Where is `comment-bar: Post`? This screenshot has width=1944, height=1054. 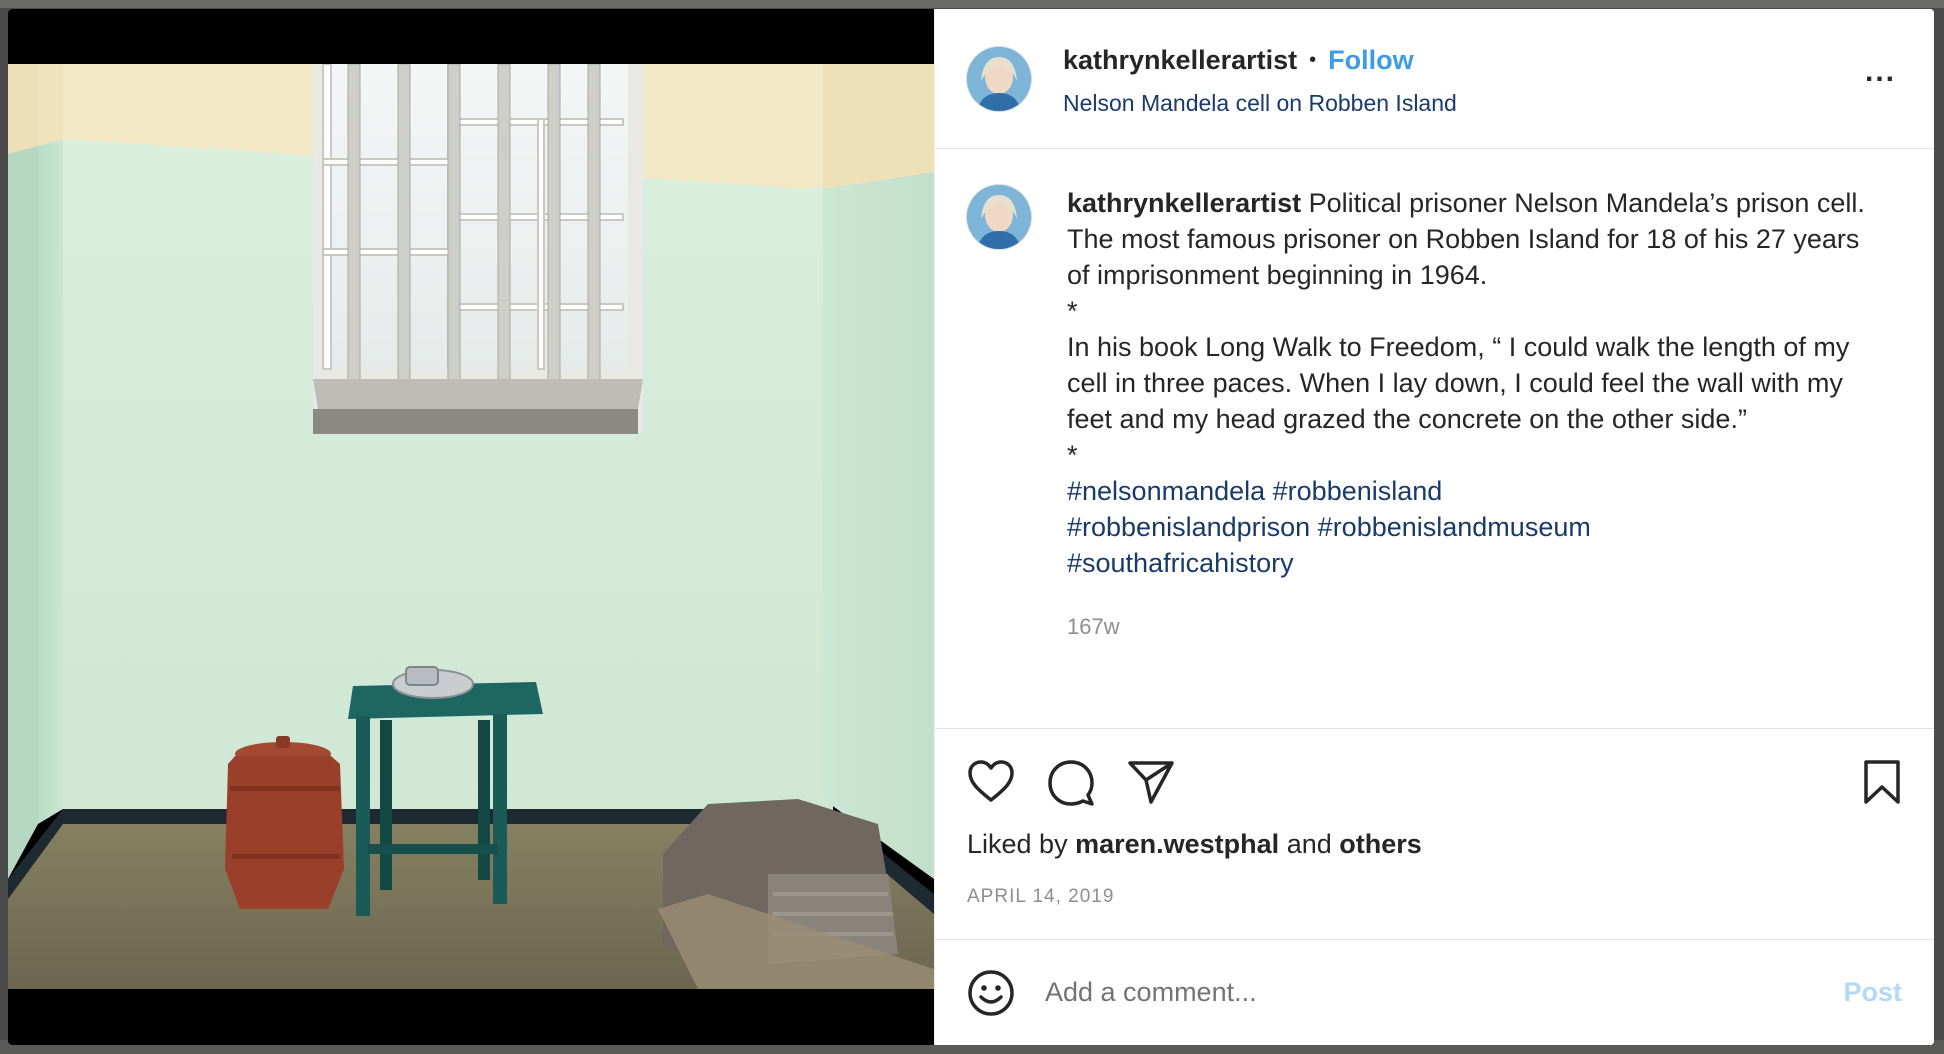
comment-bar: Post is located at coordinates (1434, 992).